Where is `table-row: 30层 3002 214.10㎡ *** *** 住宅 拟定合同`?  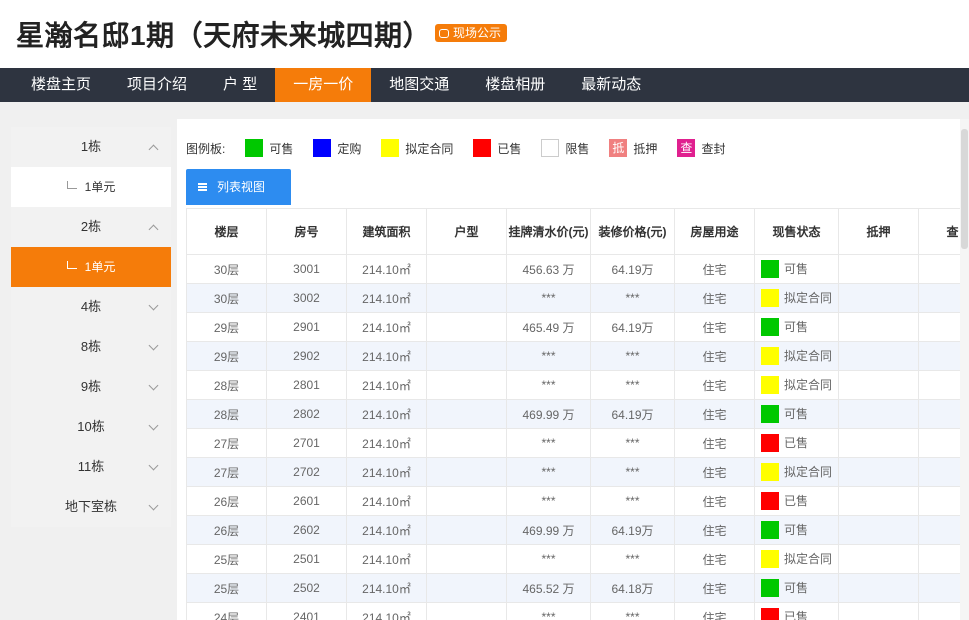 table-row: 30层 3002 214.10㎡ *** *** 住宅 拟定合同 is located at coordinates (577, 298).